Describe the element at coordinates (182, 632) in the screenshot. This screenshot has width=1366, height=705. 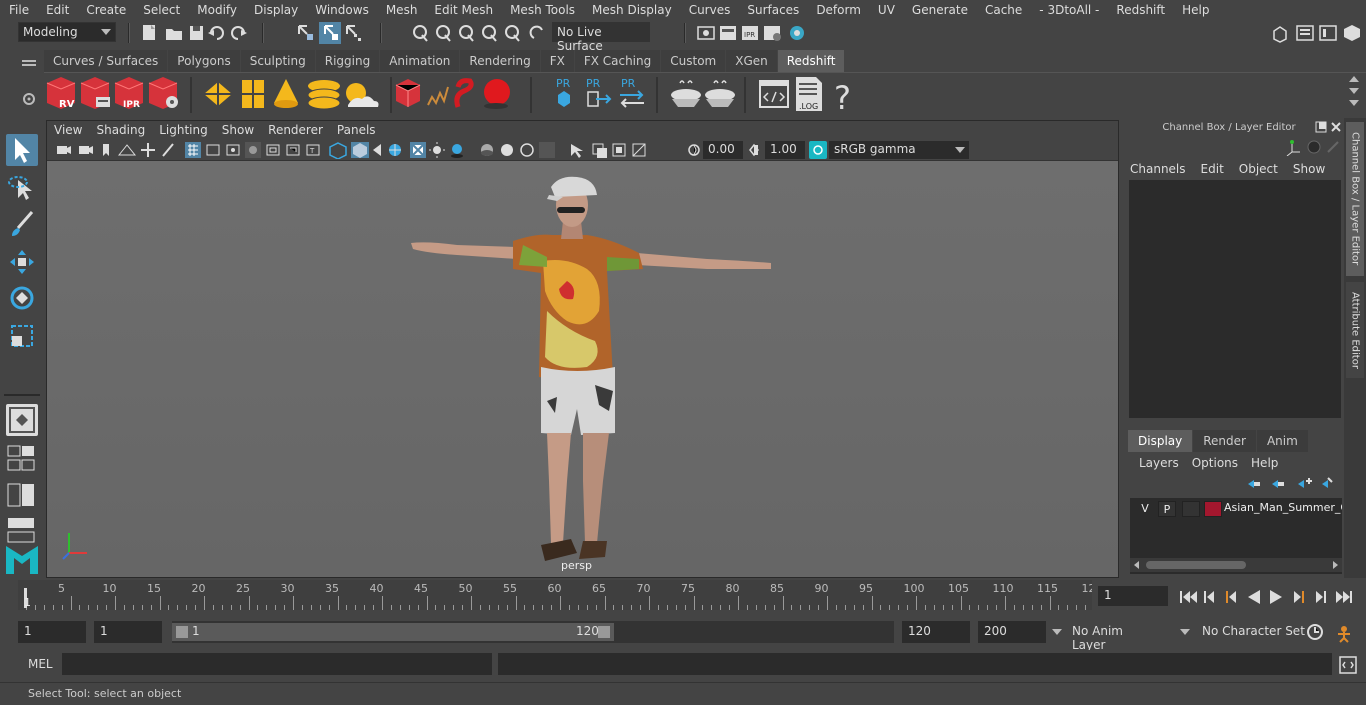
I see `range-start-handle` at that location.